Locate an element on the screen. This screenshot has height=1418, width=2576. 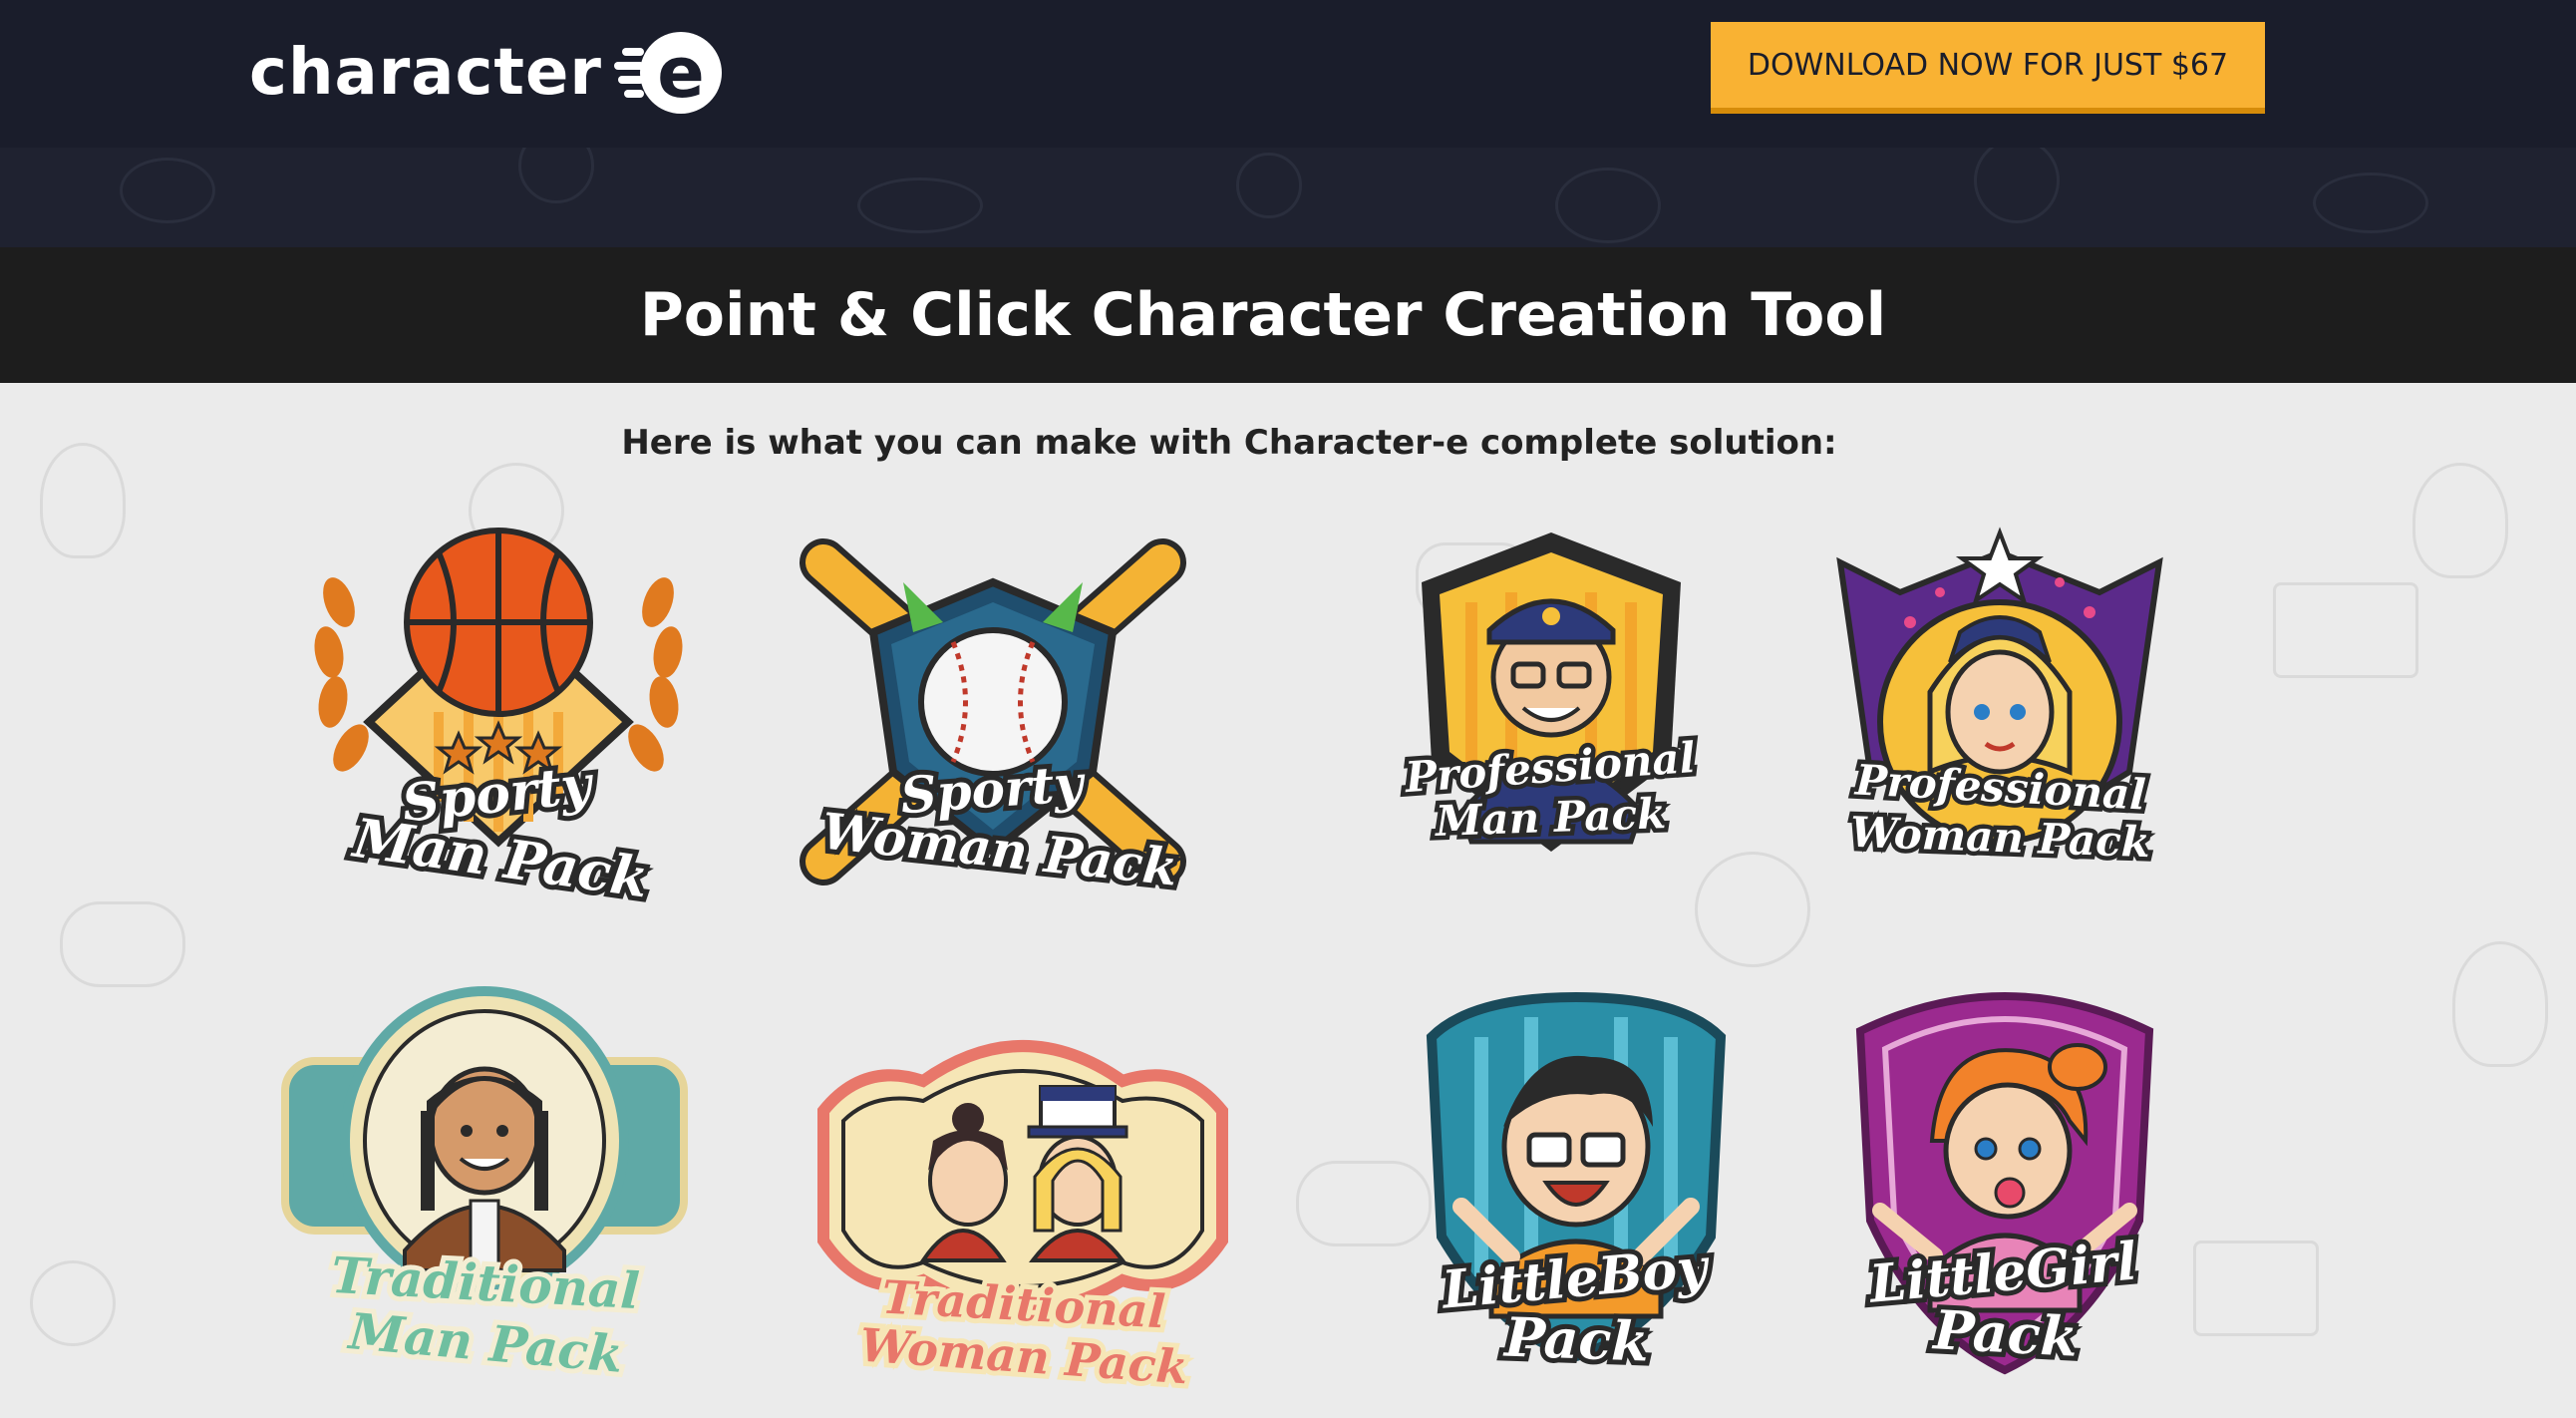
title-band: Point & Click Character Creation Tool is located at coordinates (1288, 315).